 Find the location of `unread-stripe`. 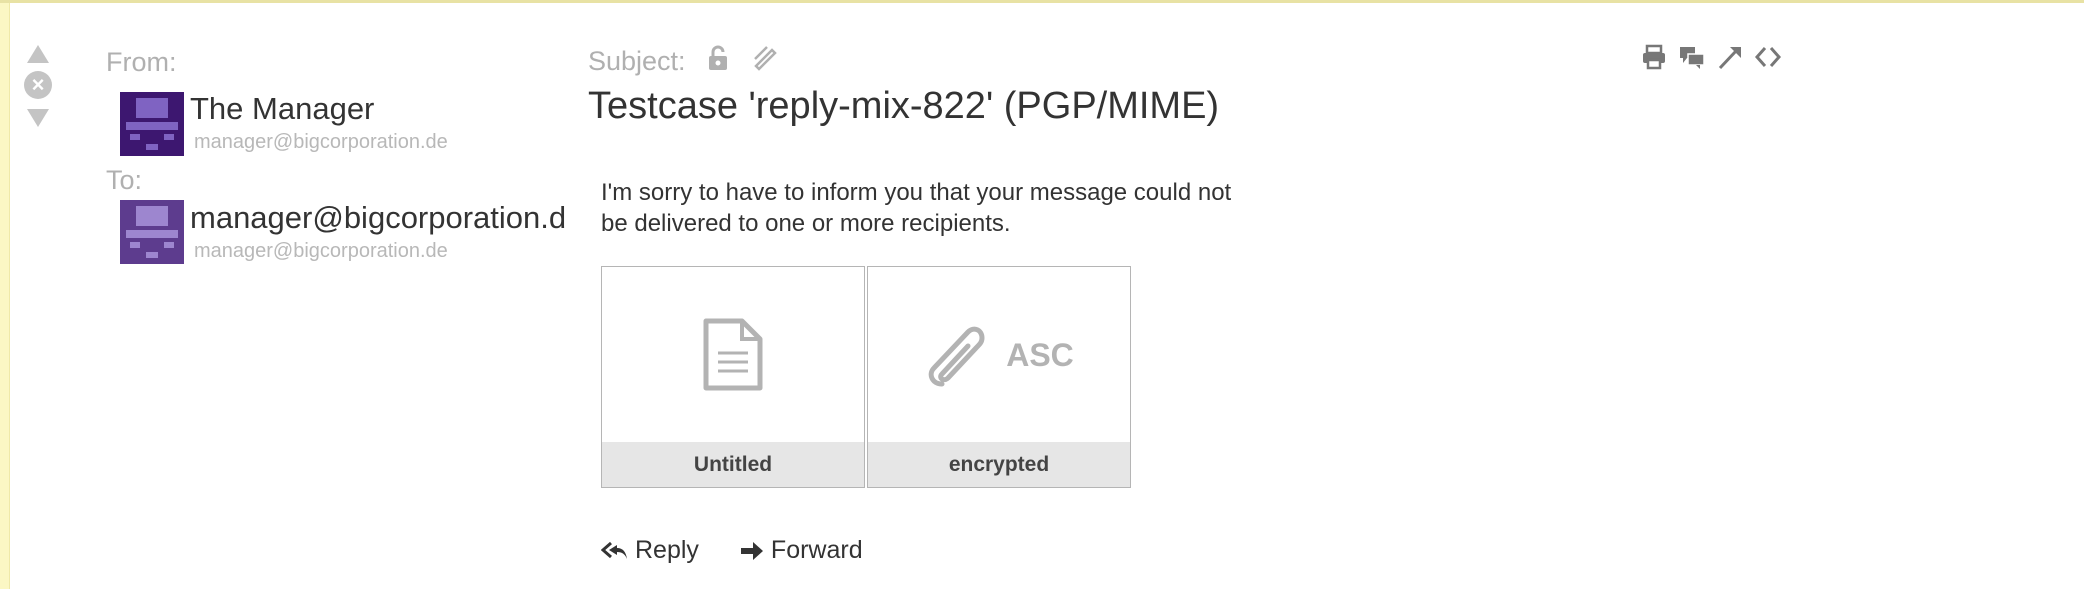

unread-stripe is located at coordinates (5, 296).